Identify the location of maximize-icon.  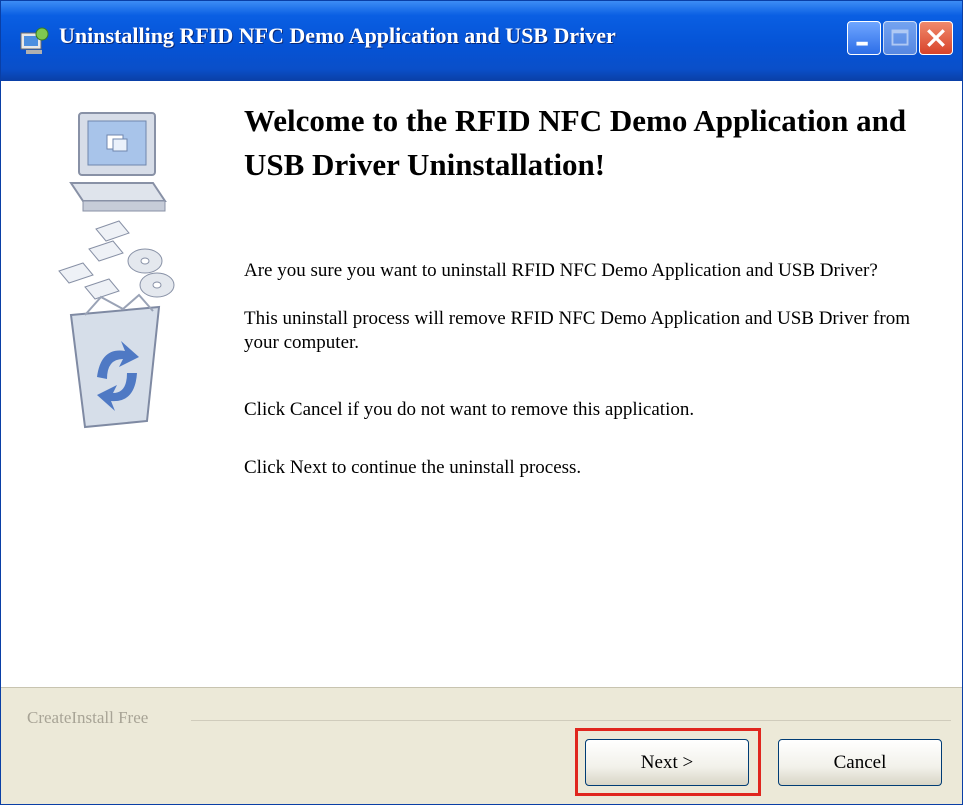
(900, 37).